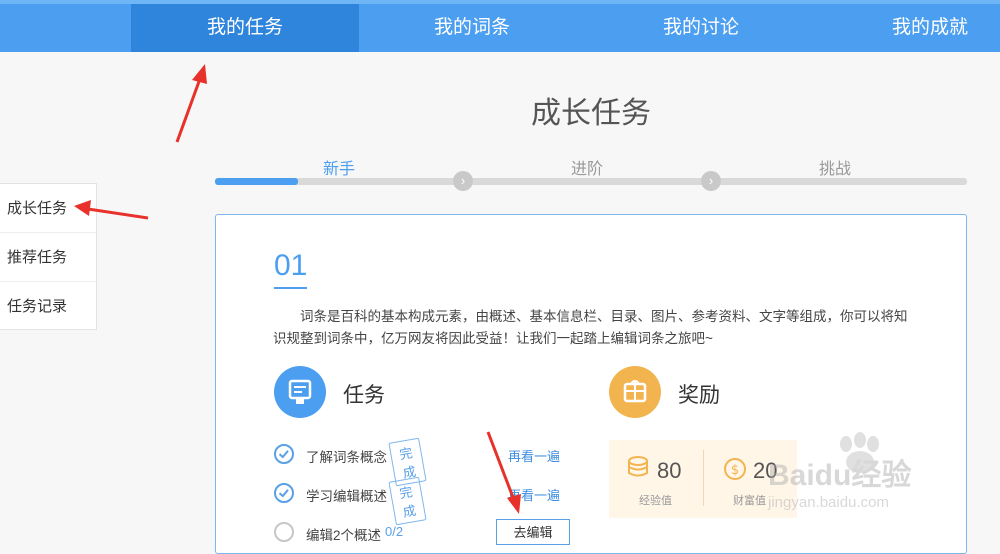  I want to click on empty-circle-icon, so click(284, 532).